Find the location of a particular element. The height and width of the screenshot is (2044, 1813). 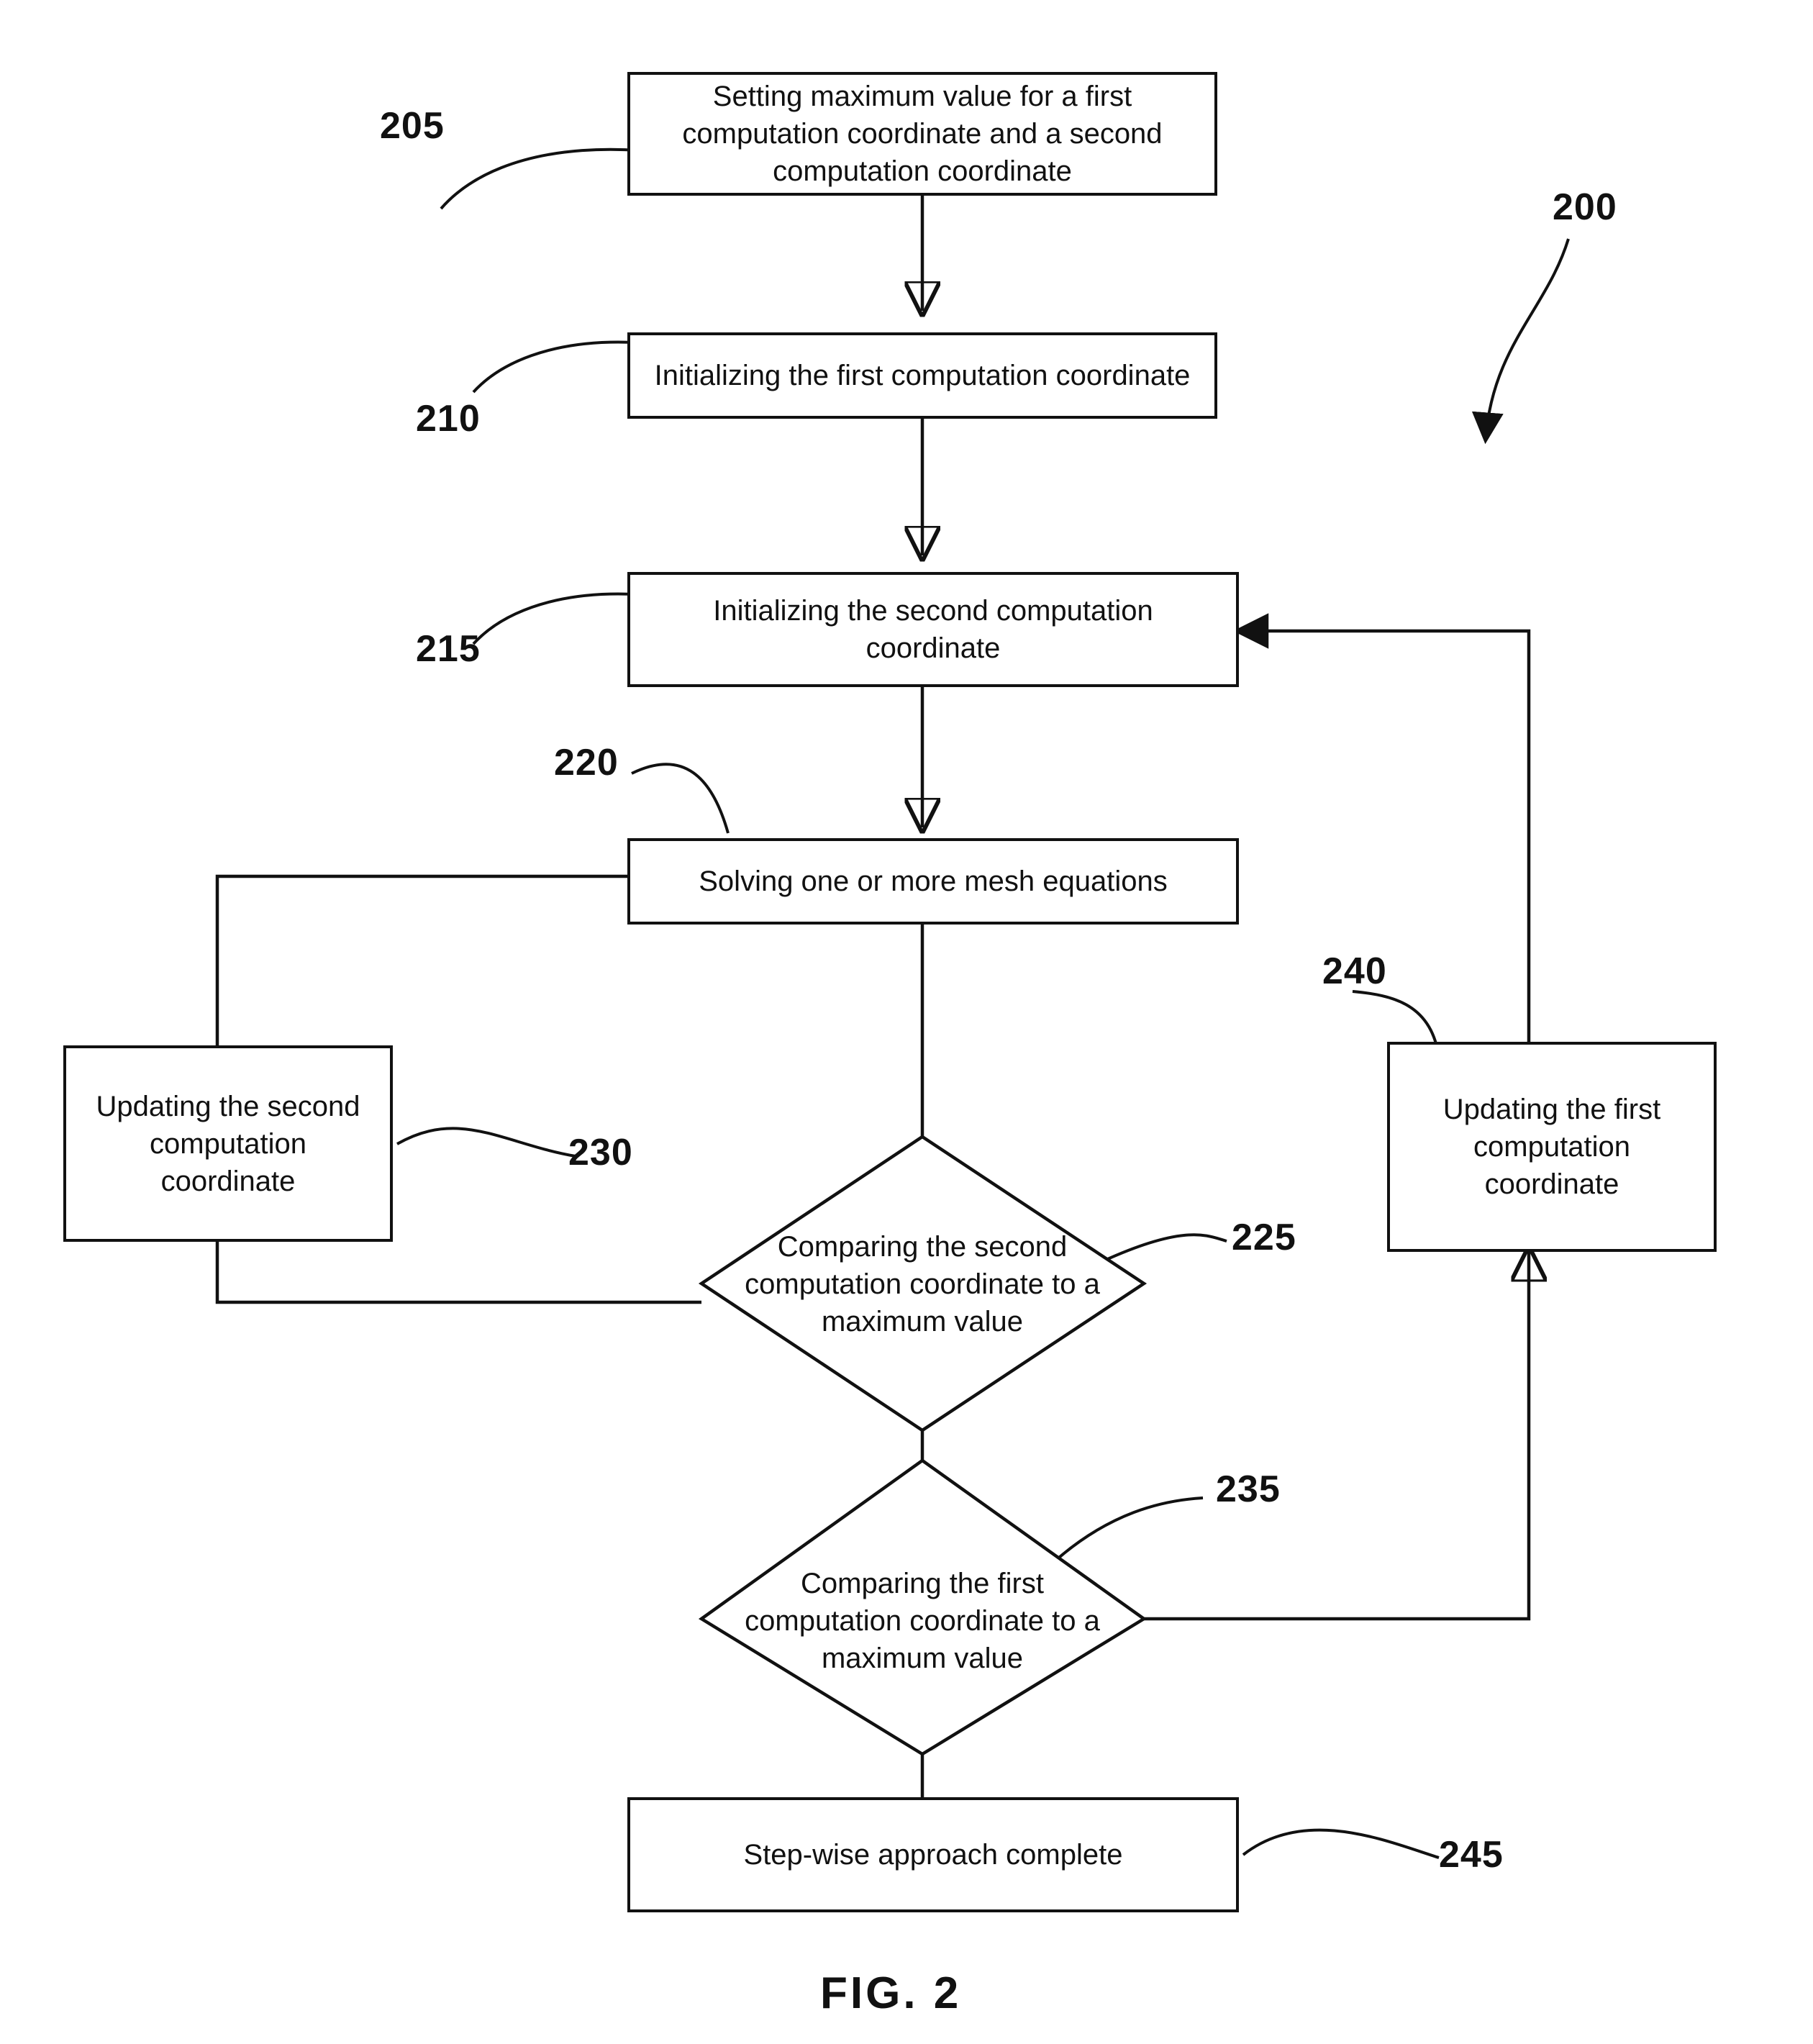

node-245-label: Step-wise approach complete is located at coordinates (933, 1855).